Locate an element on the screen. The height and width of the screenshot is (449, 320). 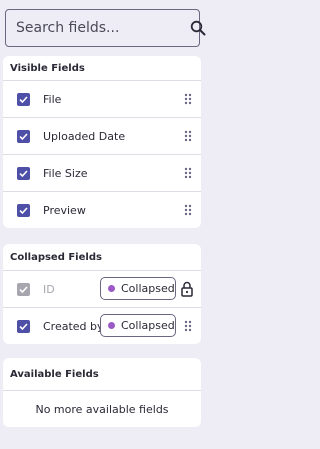
field-row-created-by: Created by Collapsed is located at coordinates (102, 325).